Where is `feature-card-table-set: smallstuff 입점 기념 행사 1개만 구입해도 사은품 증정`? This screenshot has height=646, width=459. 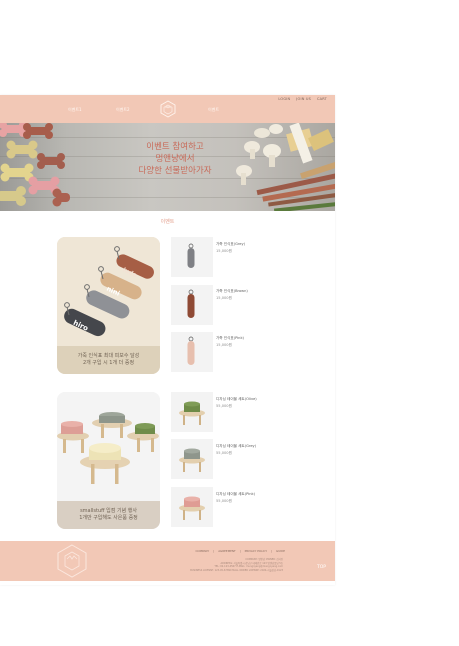
feature-card-table-set: smallstuff 입점 기념 행사 1개만 구입해도 사은품 증정 is located at coordinates (108, 460).